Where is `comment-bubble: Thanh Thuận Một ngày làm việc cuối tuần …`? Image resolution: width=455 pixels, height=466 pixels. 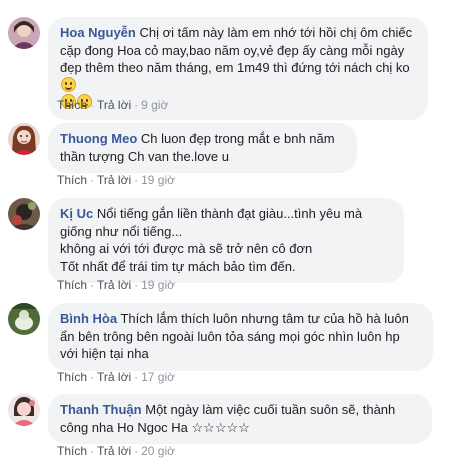 comment-bubble: Thanh Thuận Một ngày làm việc cuối tuần … is located at coordinates (240, 419).